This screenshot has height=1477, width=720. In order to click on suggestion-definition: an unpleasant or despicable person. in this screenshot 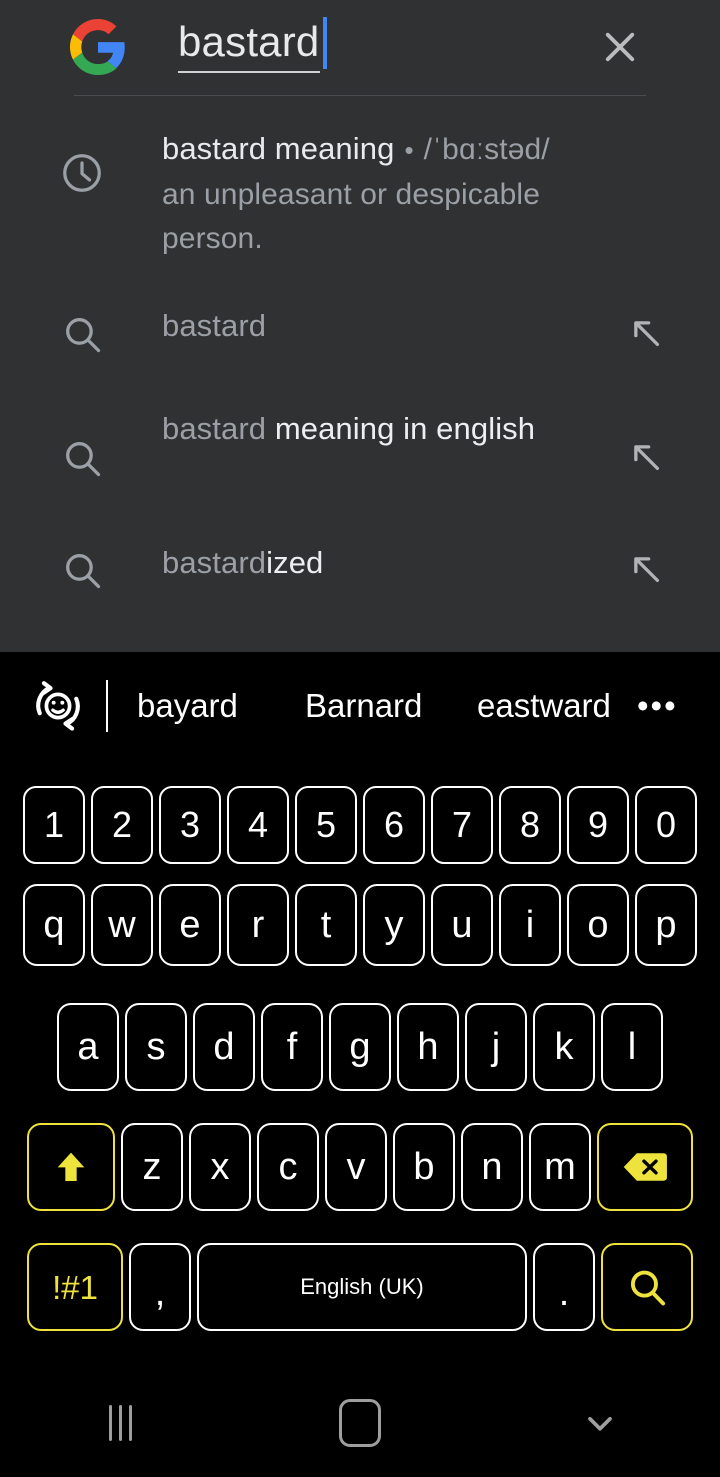, I will do `click(351, 216)`.